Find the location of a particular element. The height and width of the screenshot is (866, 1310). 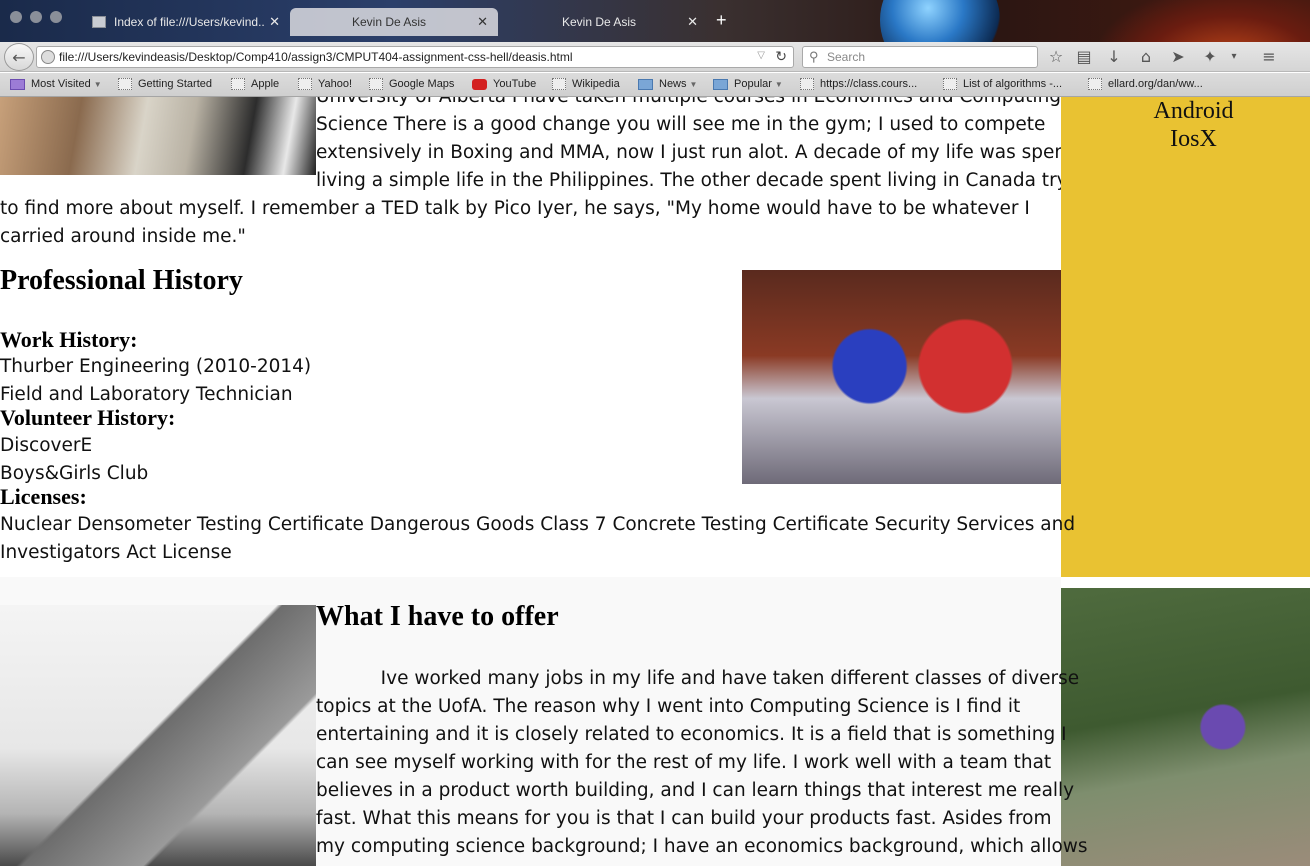

globe-icon is located at coordinates (48, 57).